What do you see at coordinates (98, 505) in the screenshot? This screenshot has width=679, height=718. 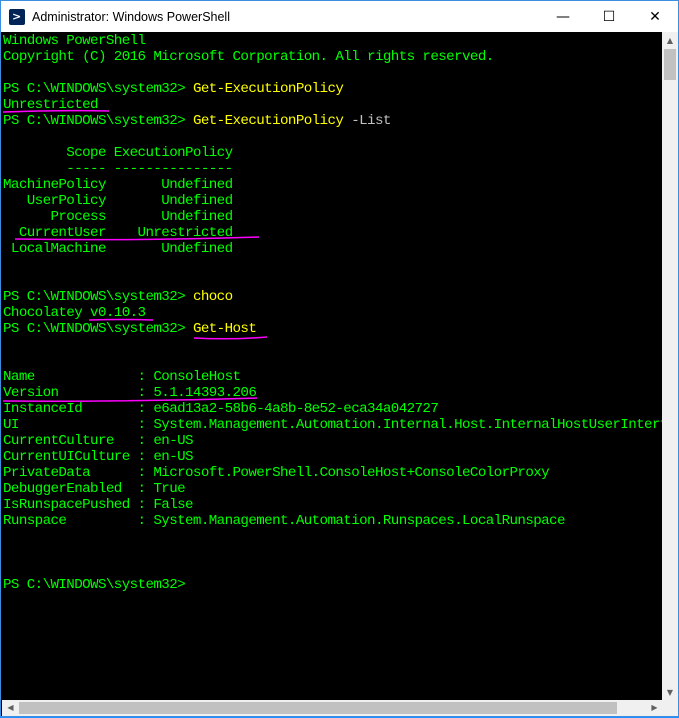 I see `output-line: IsRunspacePushed : False` at bounding box center [98, 505].